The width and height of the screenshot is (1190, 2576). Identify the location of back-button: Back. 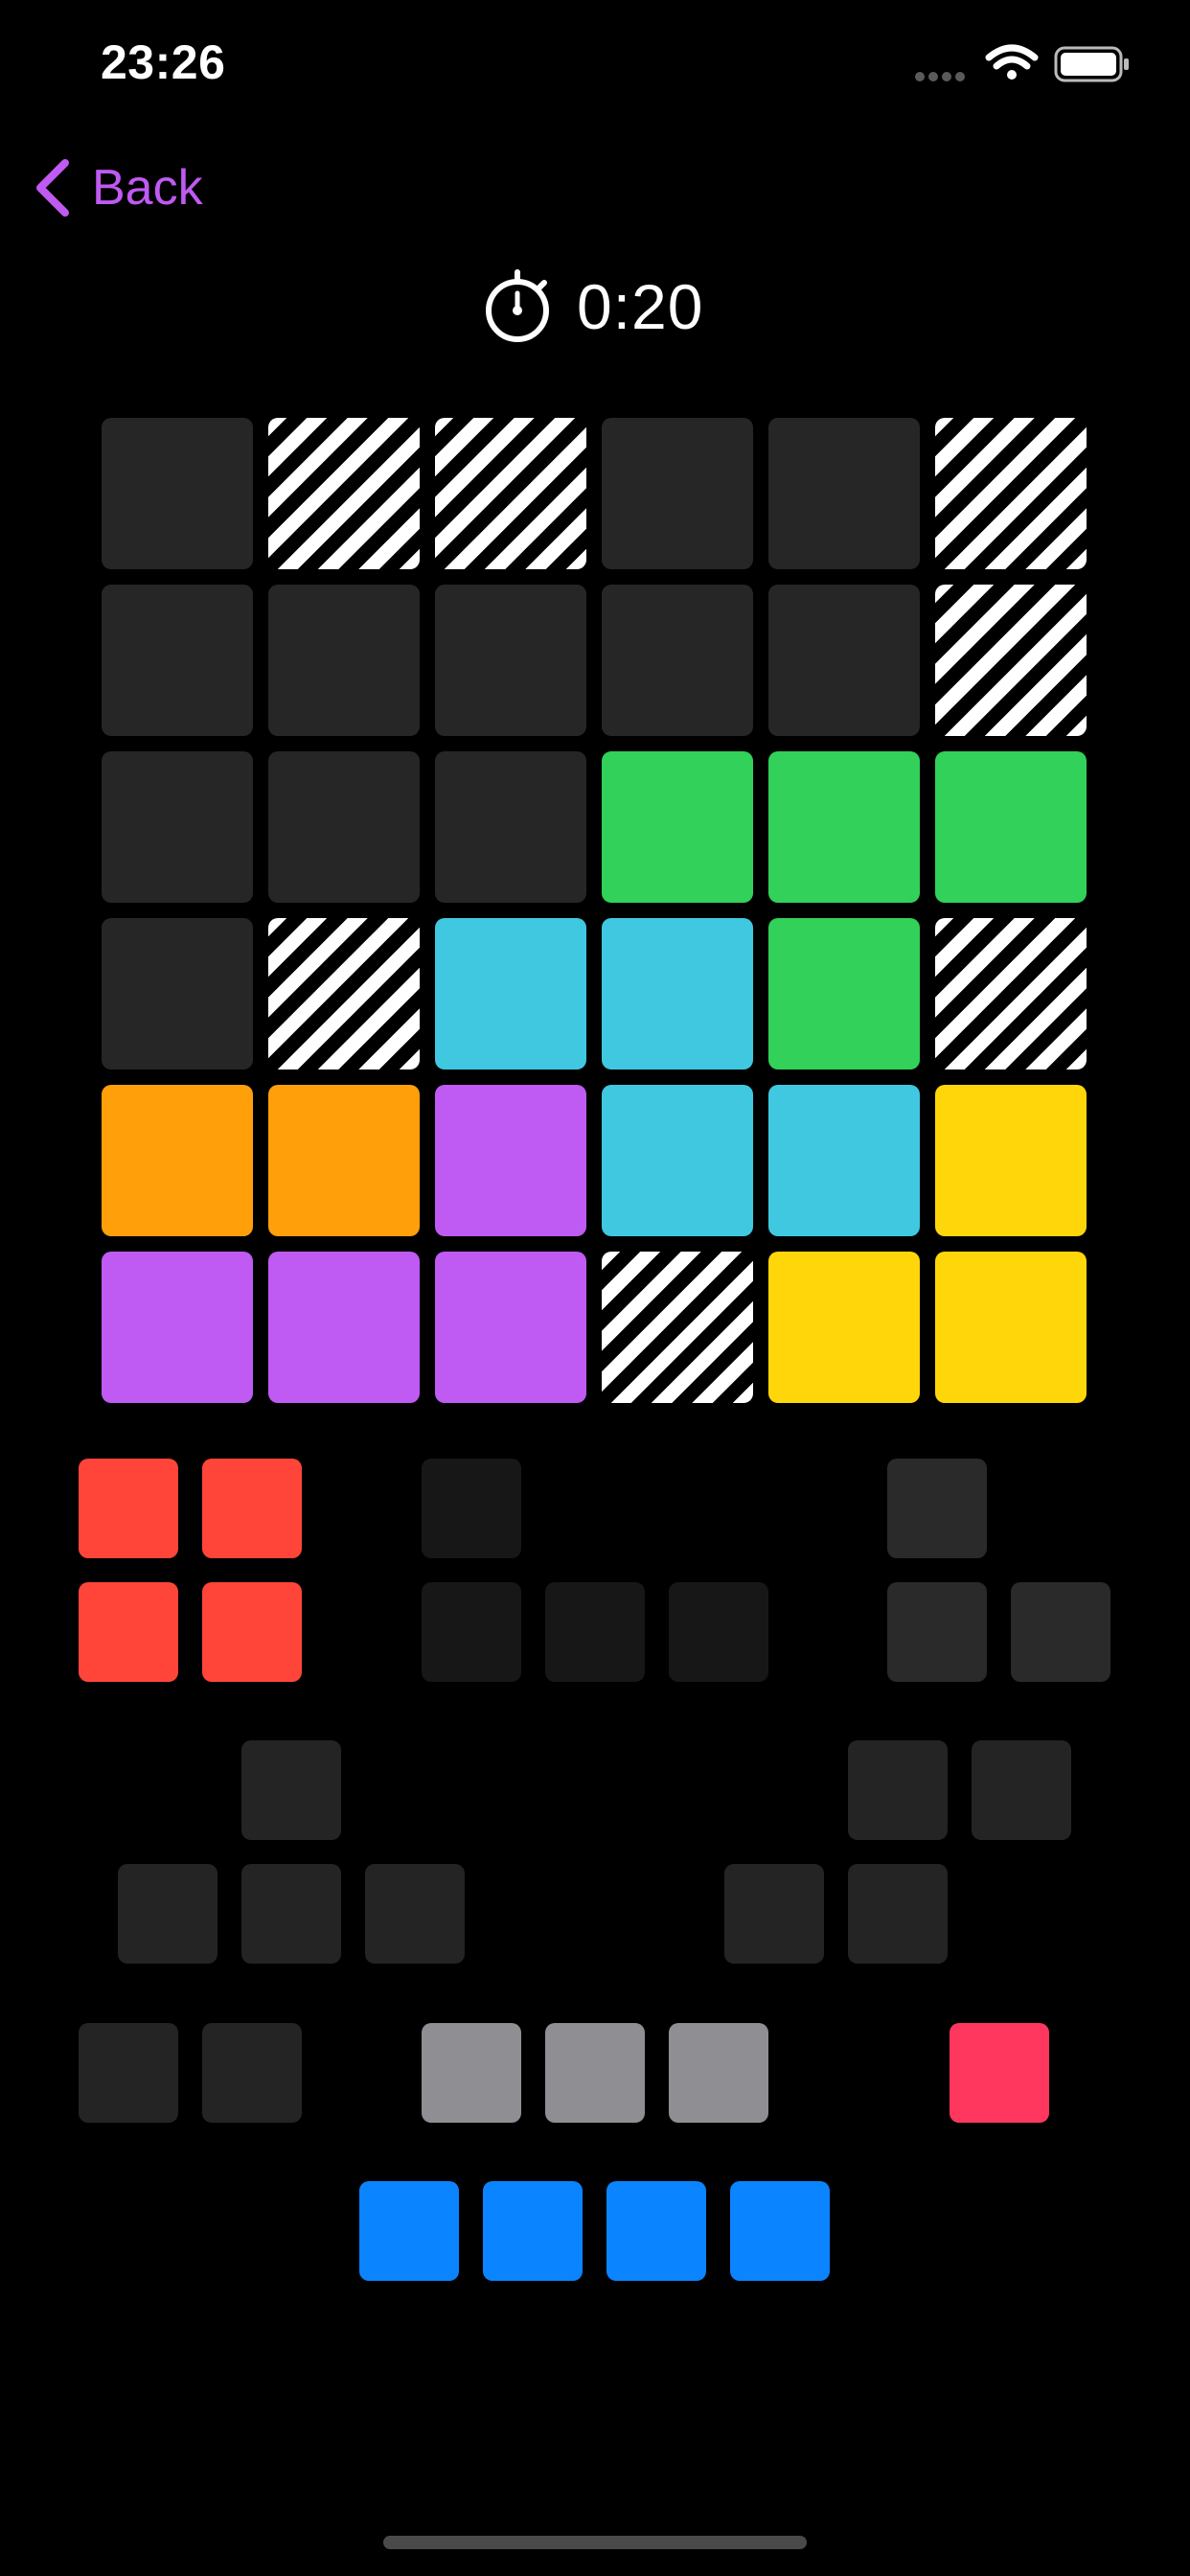
(118, 187).